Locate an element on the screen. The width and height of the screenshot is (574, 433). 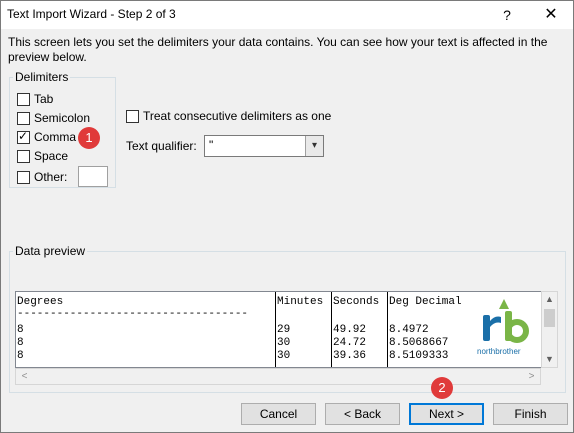
title-bar: Text Import Wizard - Step 2 of 3 ? ✕ is located at coordinates (287, 15).